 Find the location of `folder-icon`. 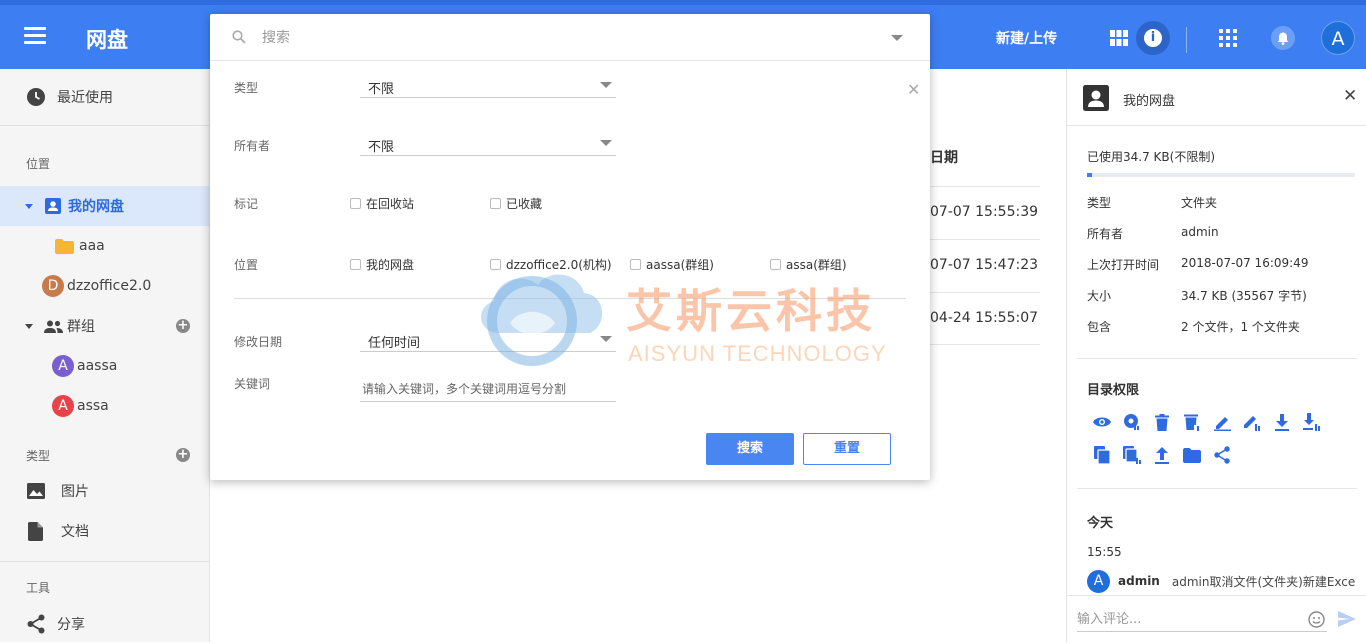

folder-icon is located at coordinates (64, 246).